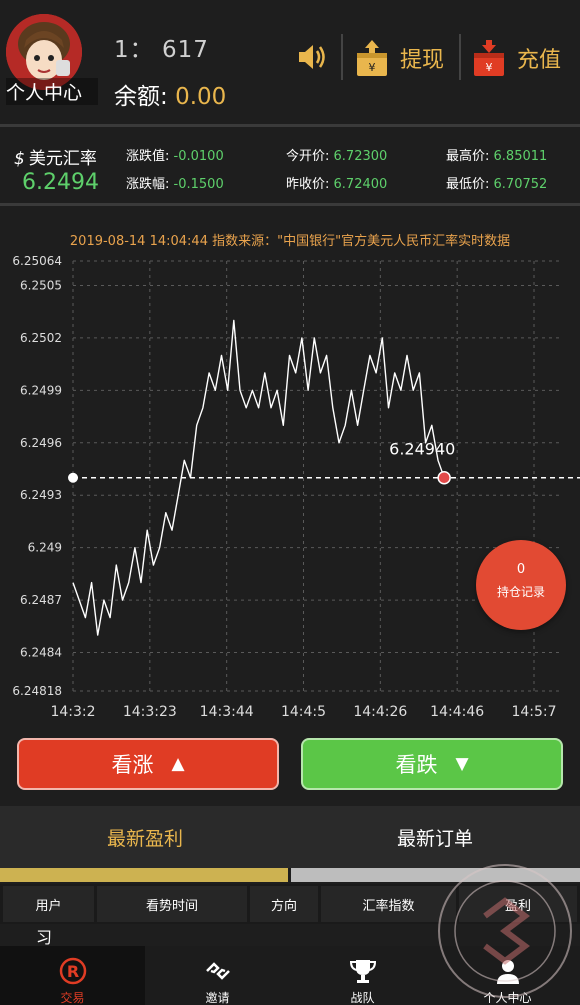  I want to click on nav-invite: 邀请, so click(217, 975).